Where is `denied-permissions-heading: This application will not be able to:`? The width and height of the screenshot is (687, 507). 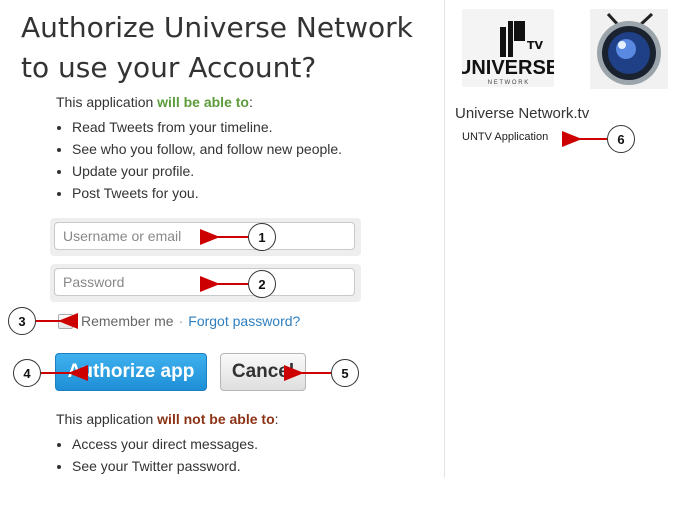 denied-permissions-heading: This application will not be able to: is located at coordinates (167, 419).